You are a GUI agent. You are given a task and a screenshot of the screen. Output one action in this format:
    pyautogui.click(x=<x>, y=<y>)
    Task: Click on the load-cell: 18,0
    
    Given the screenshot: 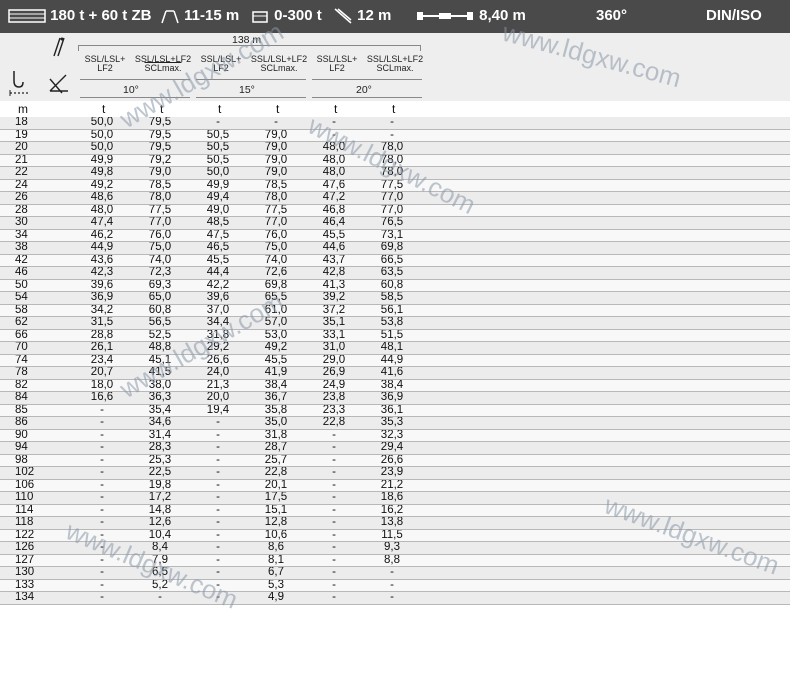 What is the action you would take?
    pyautogui.click(x=102, y=385)
    